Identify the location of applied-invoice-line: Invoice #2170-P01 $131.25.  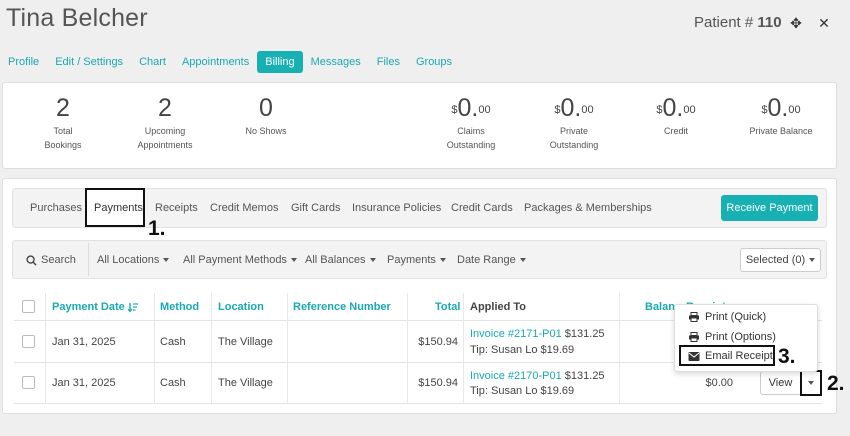
(537, 376).